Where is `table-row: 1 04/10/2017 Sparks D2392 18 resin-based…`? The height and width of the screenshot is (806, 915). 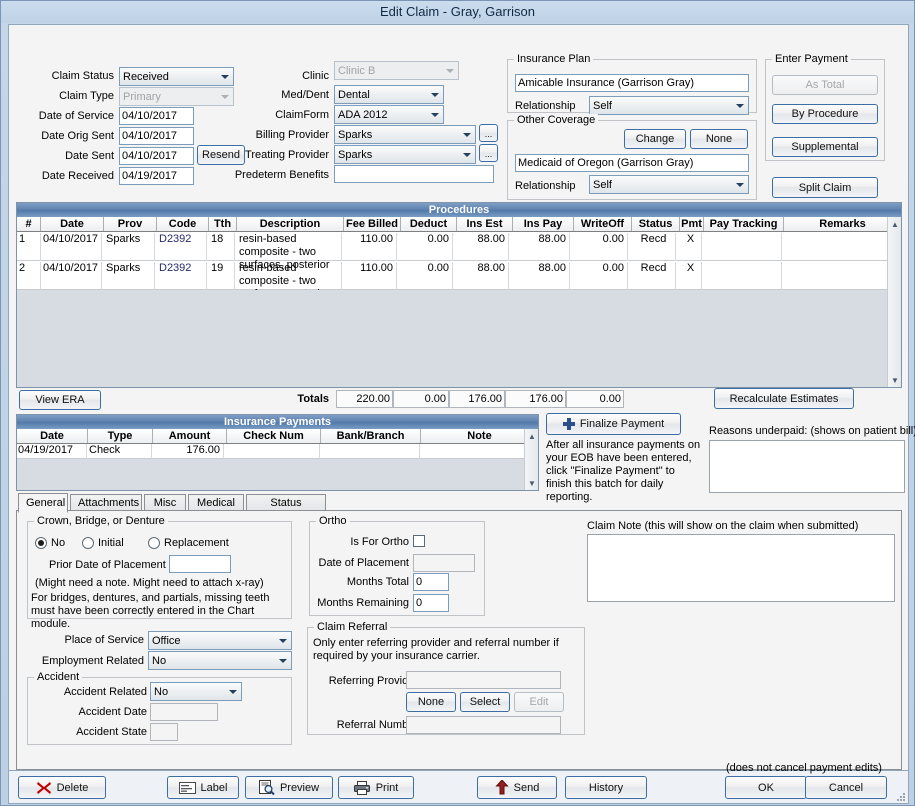
table-row: 1 04/10/2017 Sparks D2392 18 resin-based… is located at coordinates (452, 251).